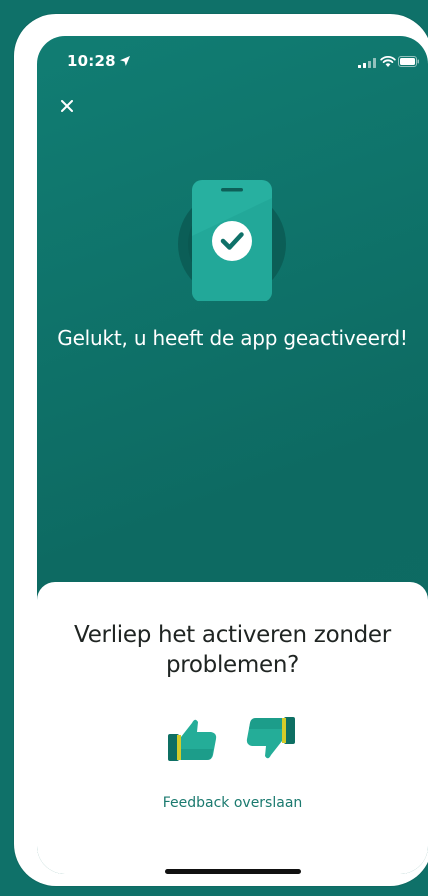 The width and height of the screenshot is (428, 896). I want to click on close-button, so click(67, 106).